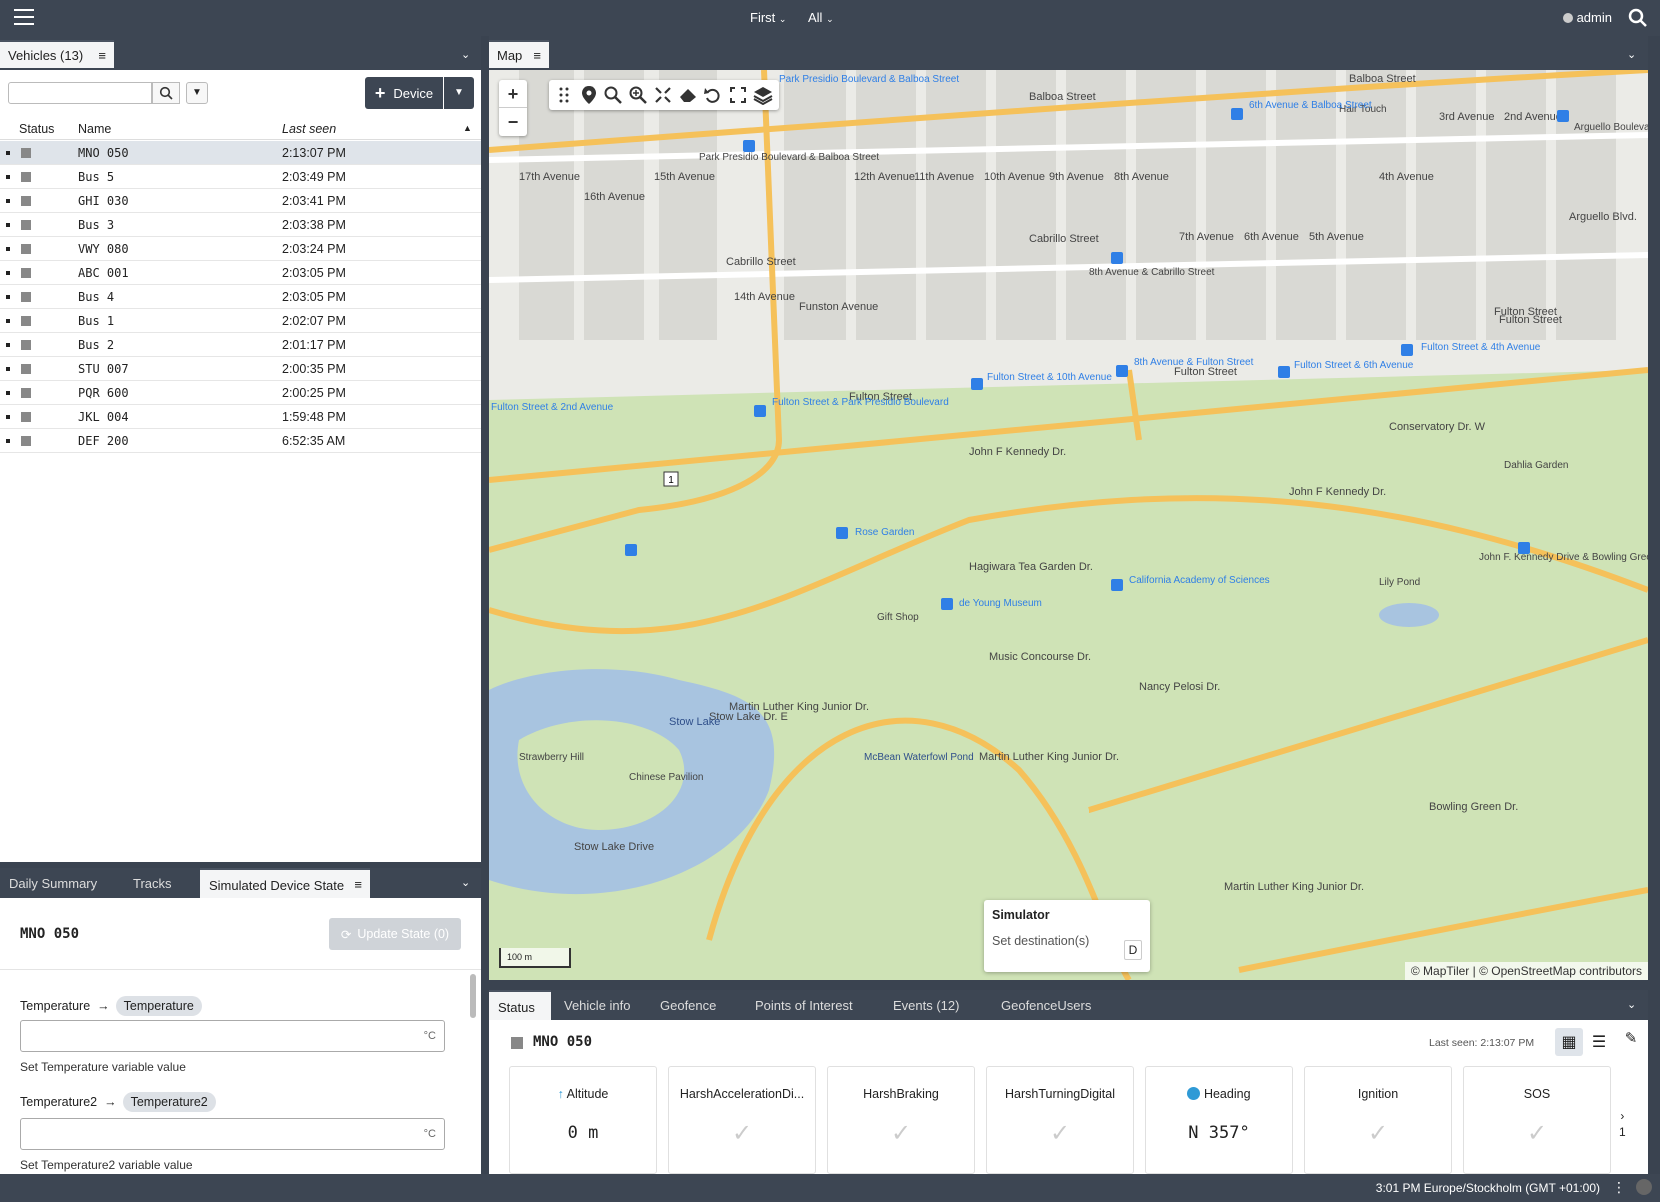 Image resolution: width=1660 pixels, height=1202 pixels. I want to click on grid-icon, so click(564, 95).